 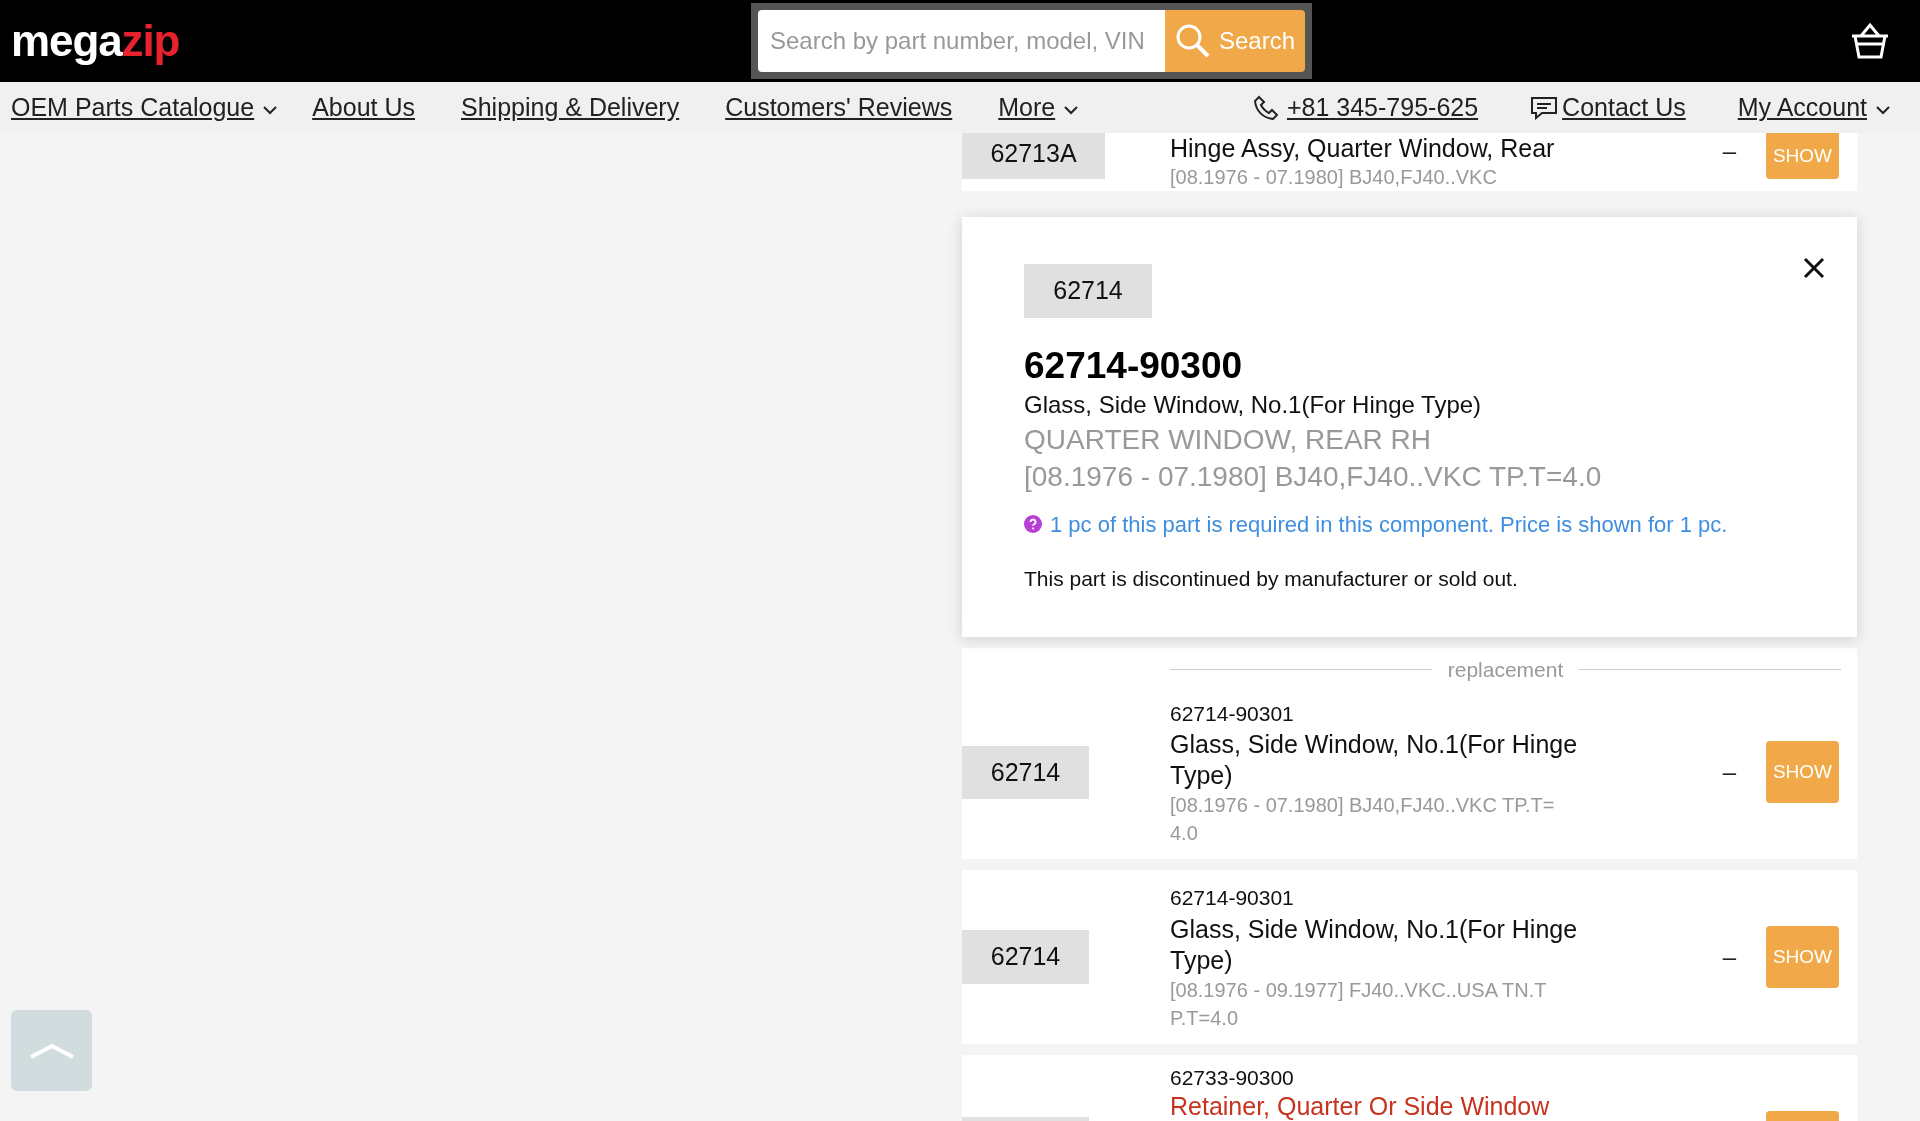 What do you see at coordinates (381, 41) in the screenshot?
I see `logo: megazip` at bounding box center [381, 41].